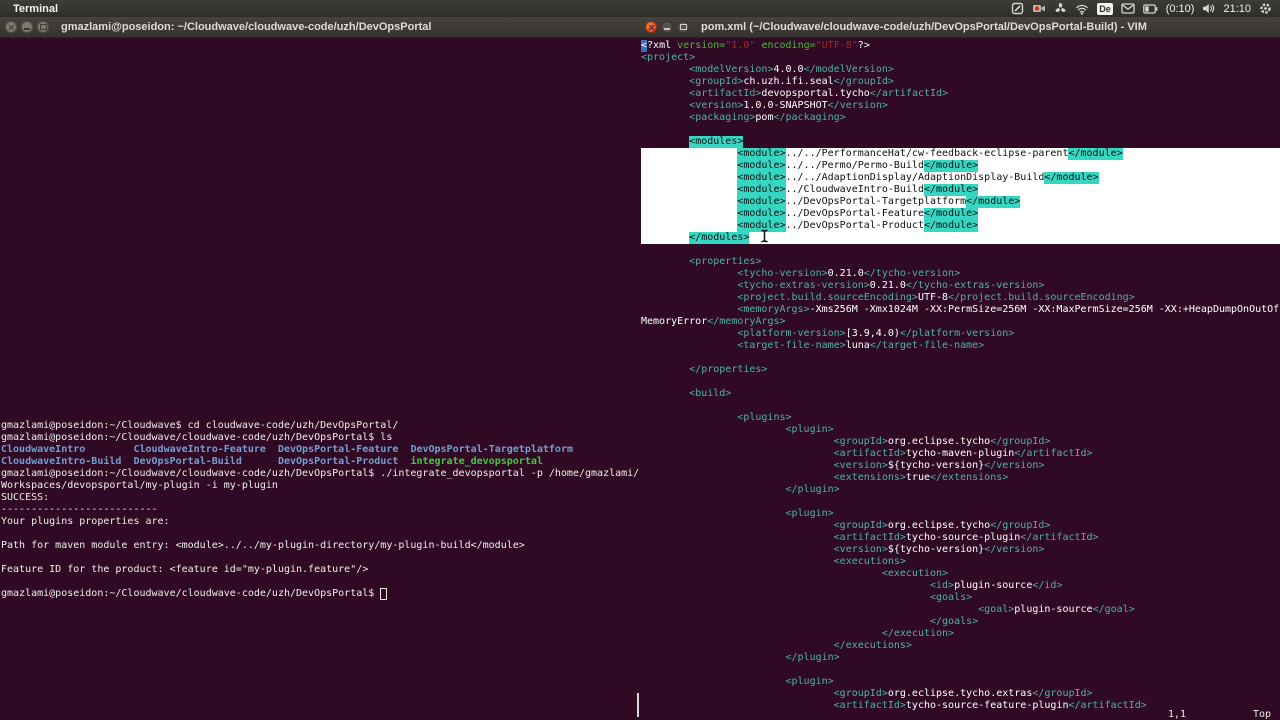 The image size is (1280, 720). What do you see at coordinates (960, 394) in the screenshot?
I see `terminal-line: <build>` at bounding box center [960, 394].